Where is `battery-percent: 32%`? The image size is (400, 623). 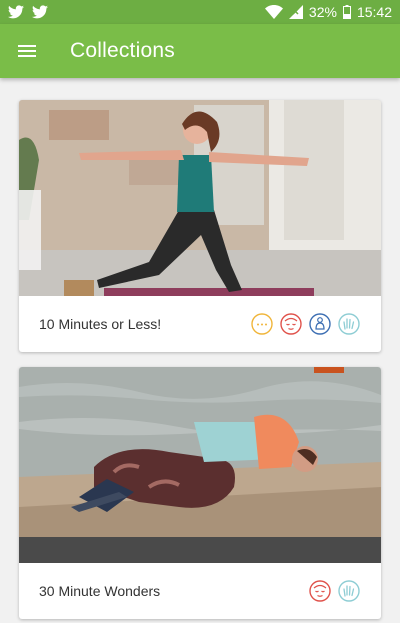 battery-percent: 32% is located at coordinates (322, 12).